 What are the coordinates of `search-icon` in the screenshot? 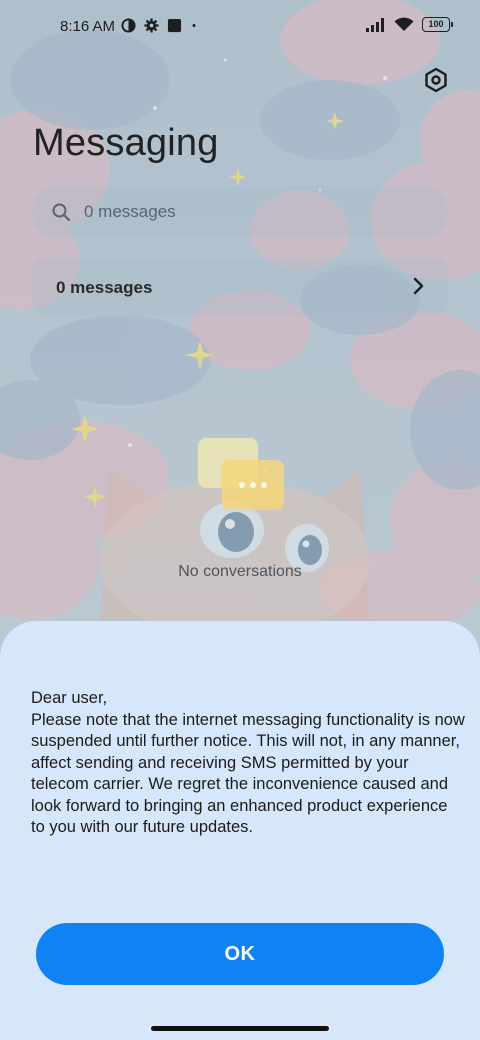 It's located at (61, 212).